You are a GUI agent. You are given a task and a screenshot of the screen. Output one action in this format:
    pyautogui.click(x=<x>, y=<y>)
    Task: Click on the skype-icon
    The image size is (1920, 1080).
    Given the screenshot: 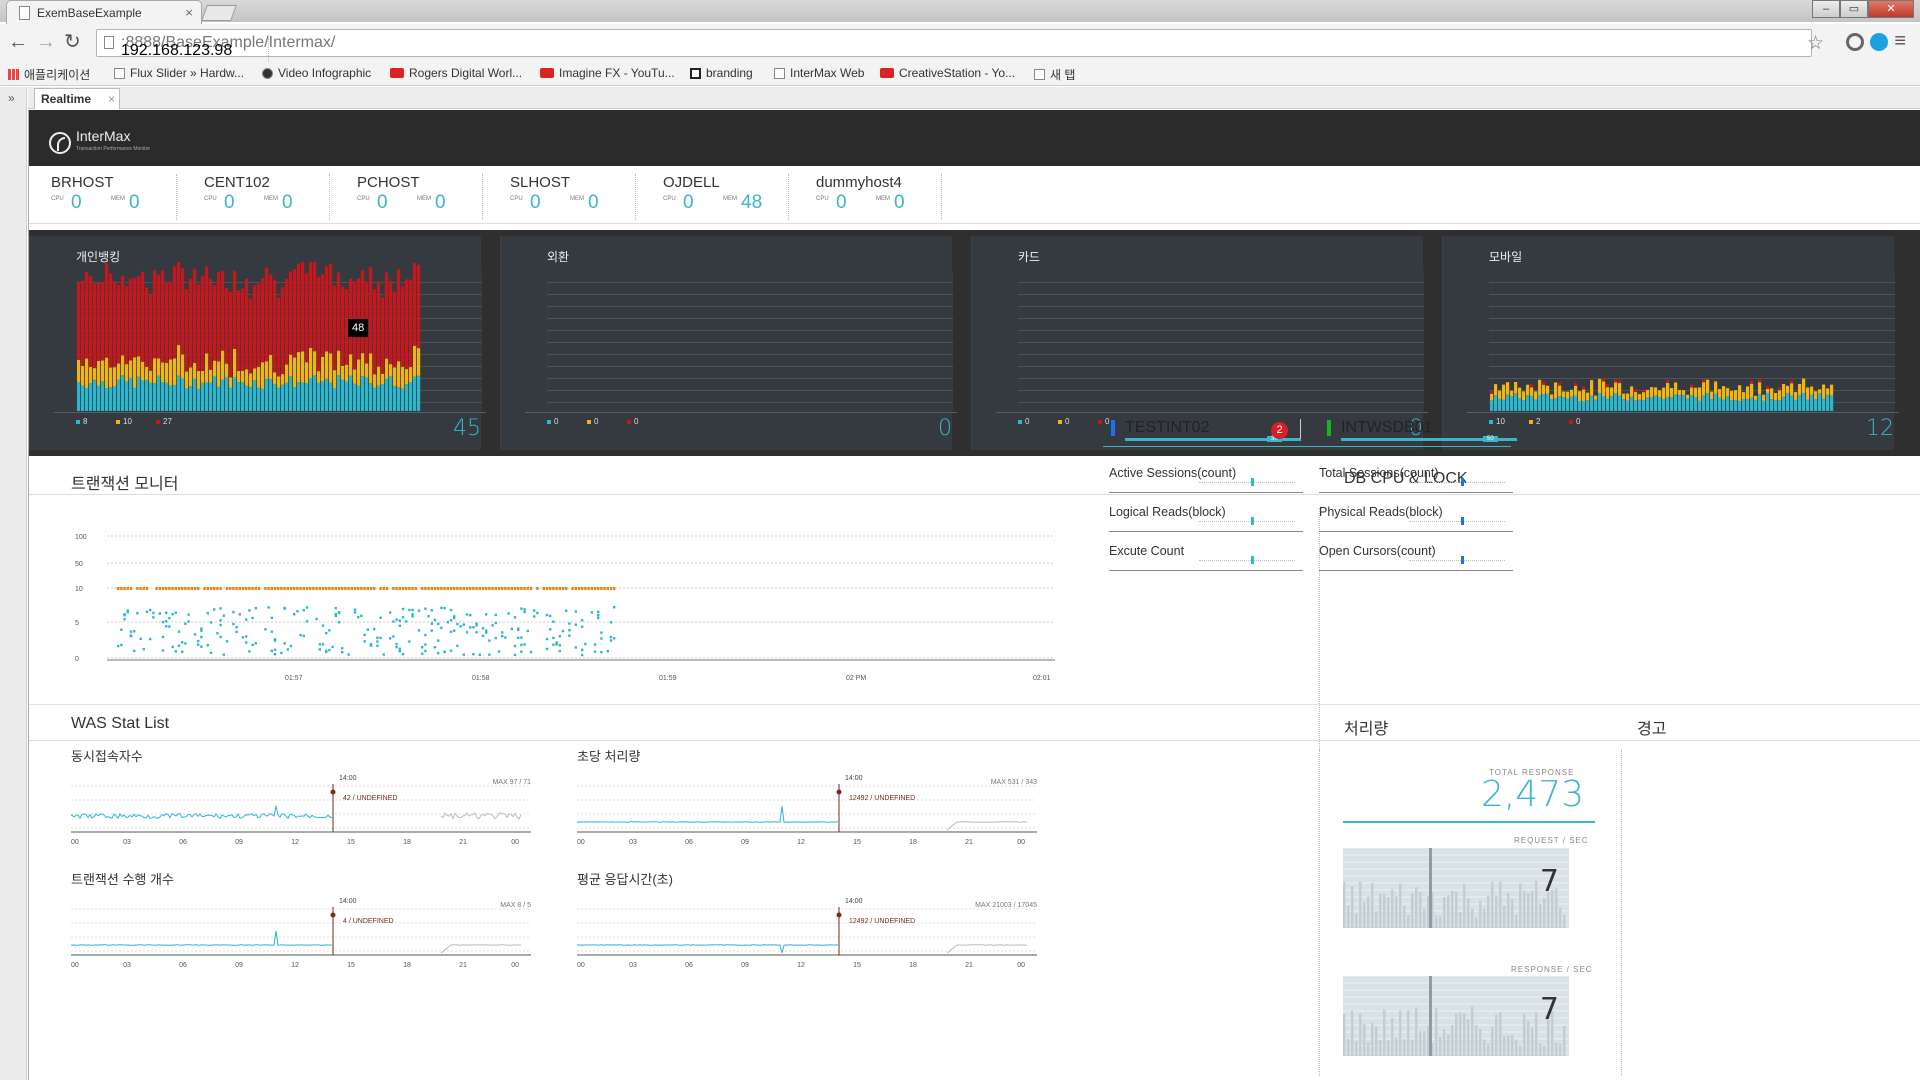 What is the action you would take?
    pyautogui.click(x=1879, y=42)
    